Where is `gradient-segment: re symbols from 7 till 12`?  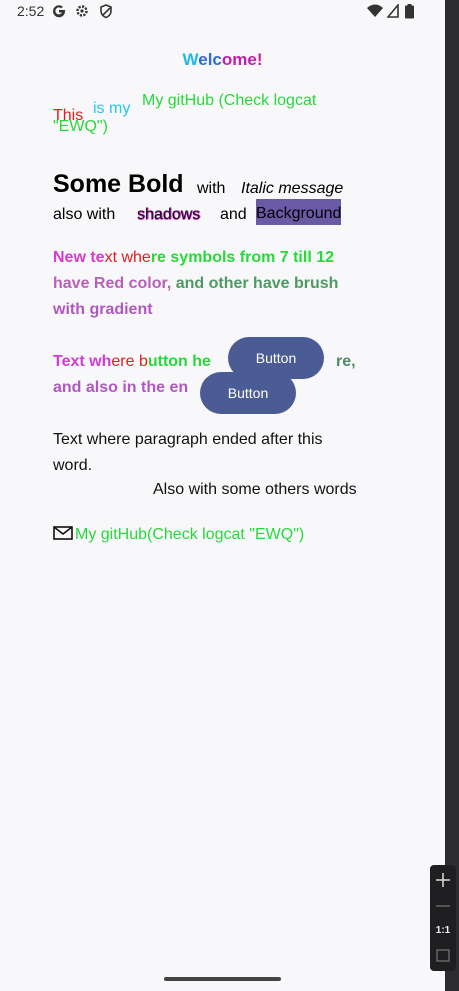 gradient-segment: re symbols from 7 till 12 is located at coordinates (242, 257).